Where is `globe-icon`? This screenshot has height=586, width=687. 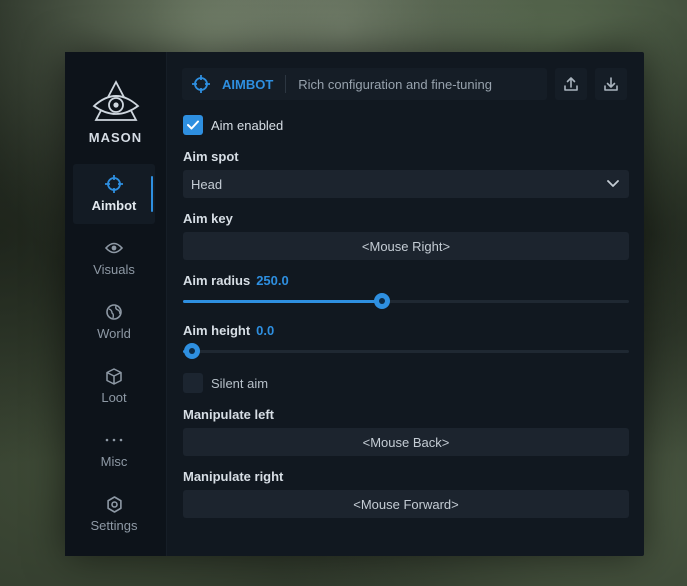 globe-icon is located at coordinates (114, 312).